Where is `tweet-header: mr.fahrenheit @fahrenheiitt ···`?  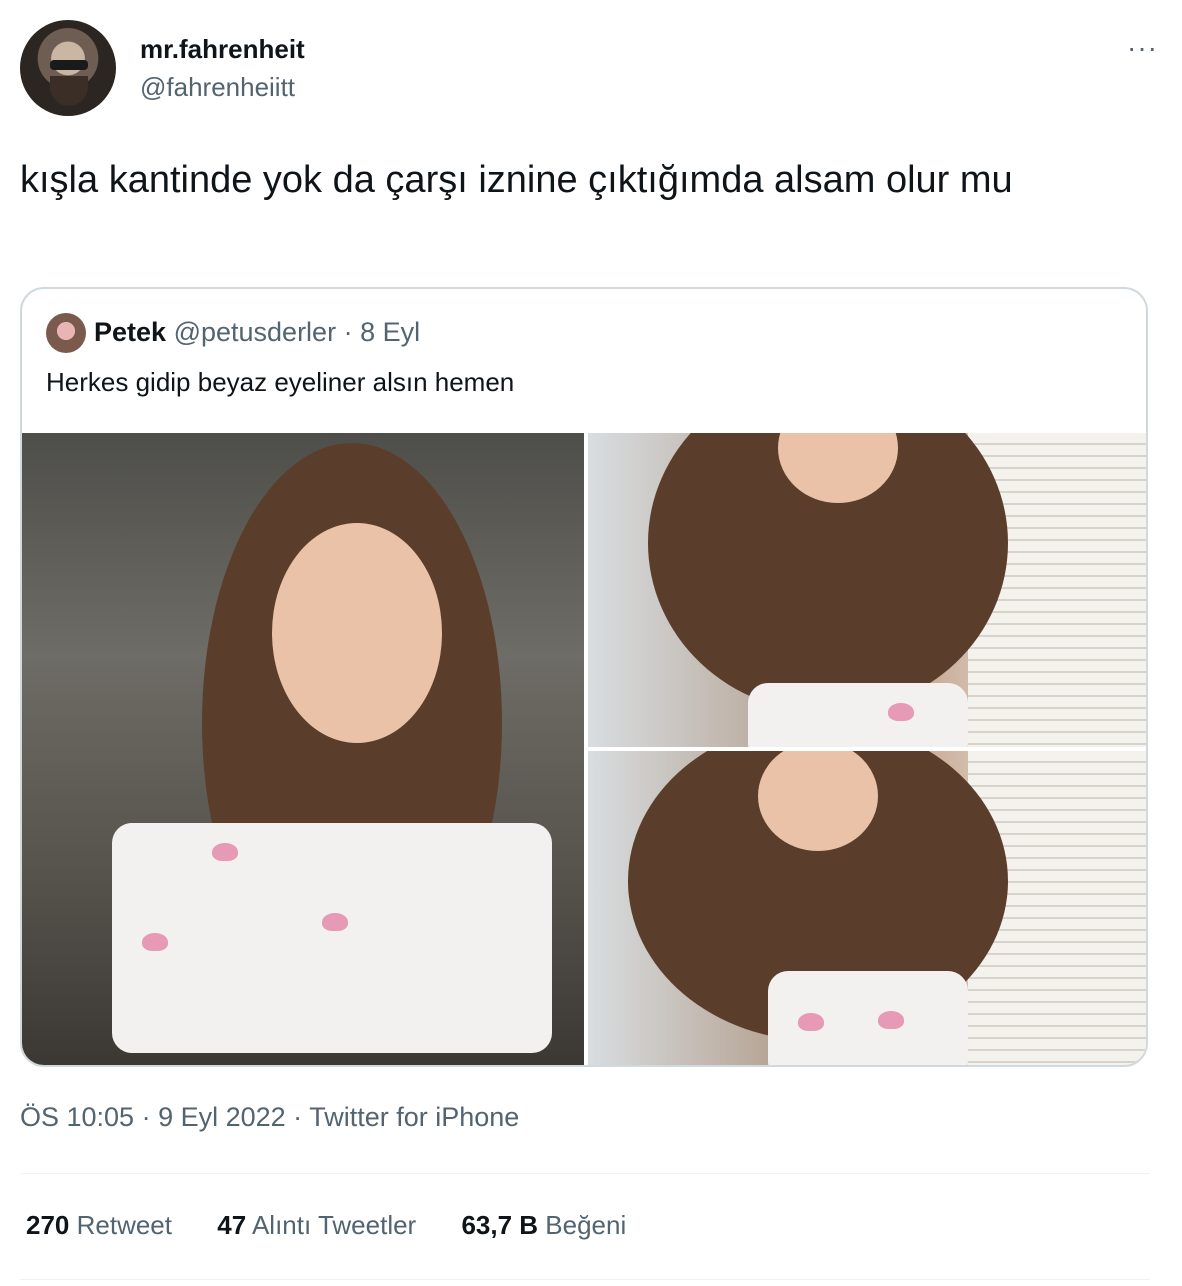
tweet-header: mr.fahrenheit @fahrenheiitt ··· is located at coordinates (591, 70).